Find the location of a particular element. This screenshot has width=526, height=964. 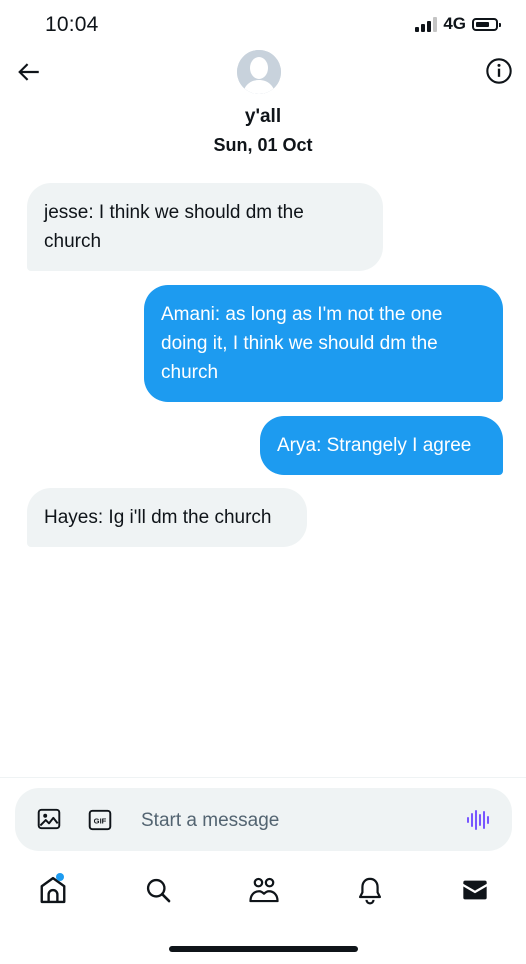

message-bubble-incoming: jesse: I think we should dm the church is located at coordinates (205, 227).